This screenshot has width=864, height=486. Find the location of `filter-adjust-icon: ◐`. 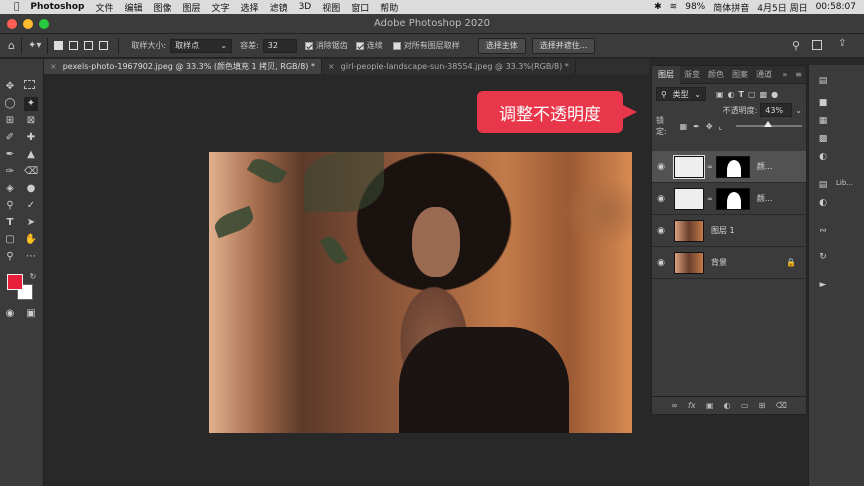

filter-adjust-icon: ◐ is located at coordinates (731, 94).